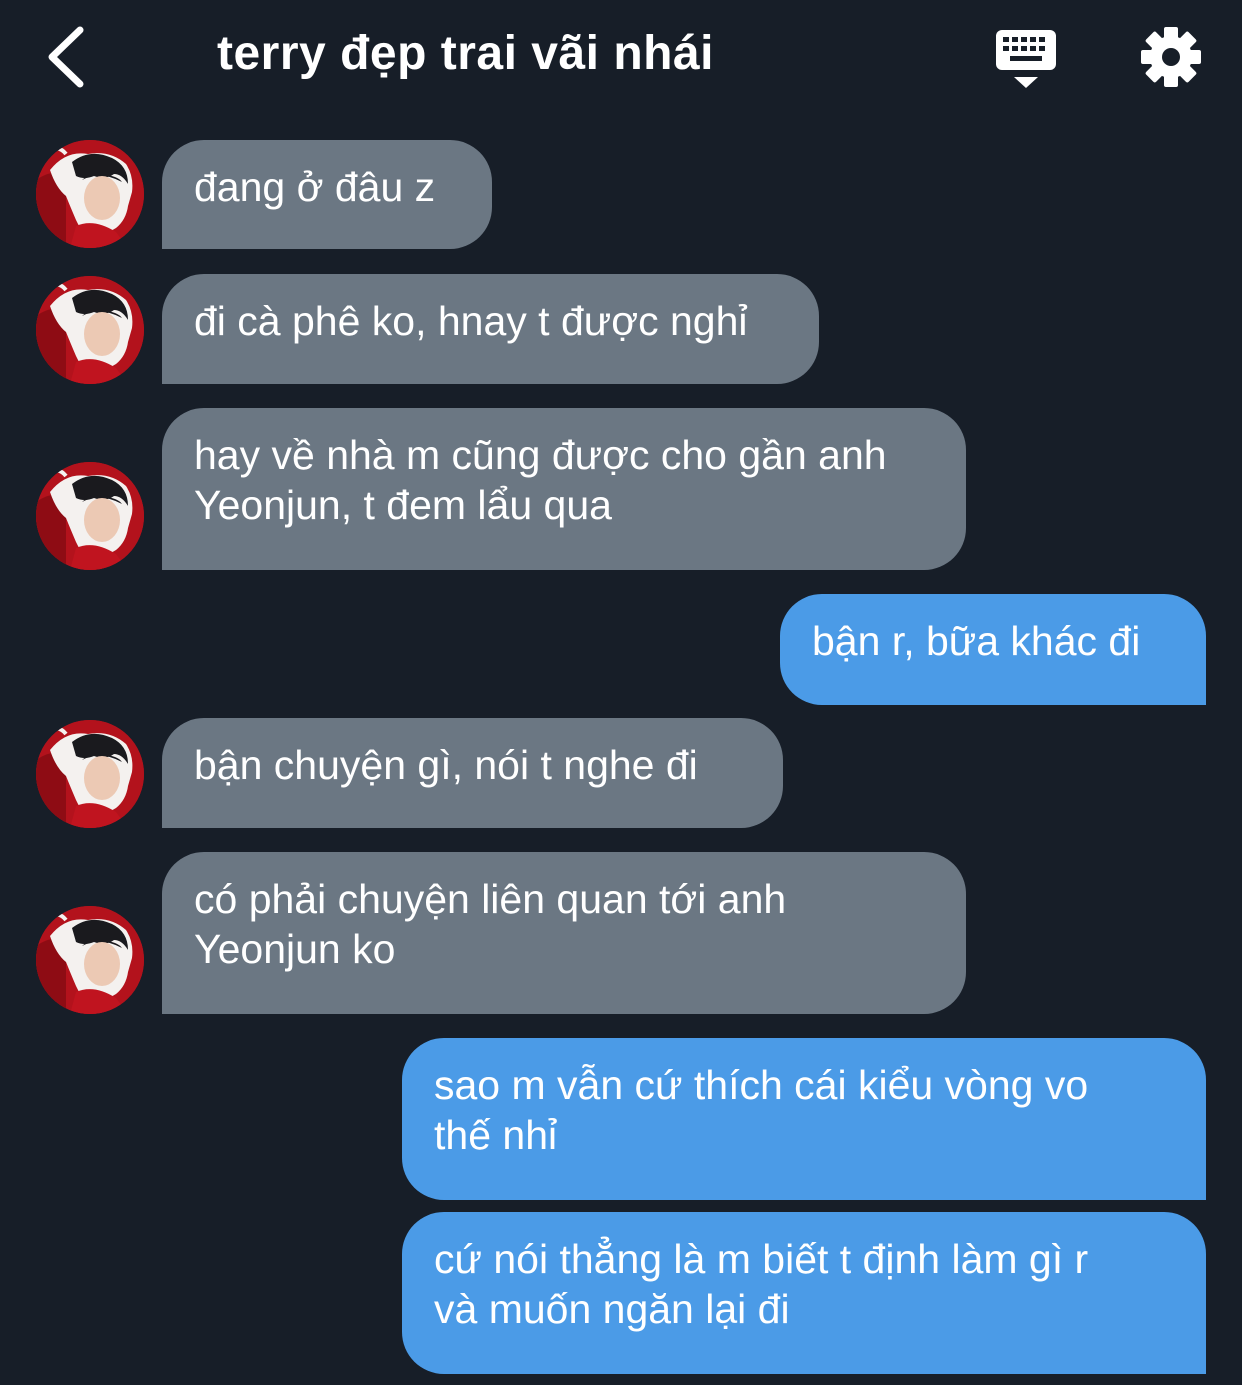  Describe the element at coordinates (66, 57) in the screenshot. I see `chevron-left-icon` at that location.